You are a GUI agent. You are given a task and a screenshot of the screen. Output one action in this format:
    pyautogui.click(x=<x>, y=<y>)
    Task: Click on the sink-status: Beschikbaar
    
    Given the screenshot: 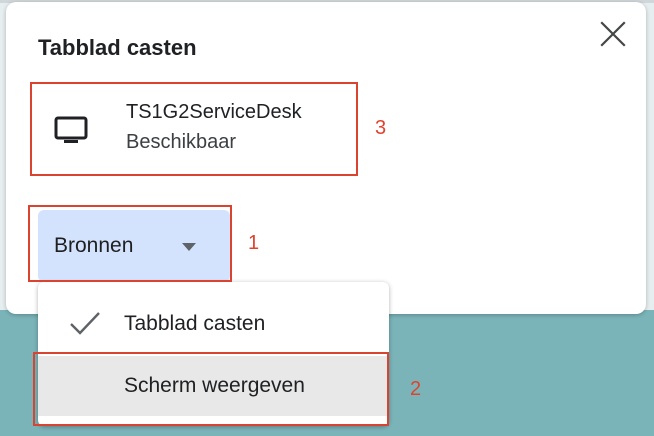 What is the action you would take?
    pyautogui.click(x=181, y=142)
    